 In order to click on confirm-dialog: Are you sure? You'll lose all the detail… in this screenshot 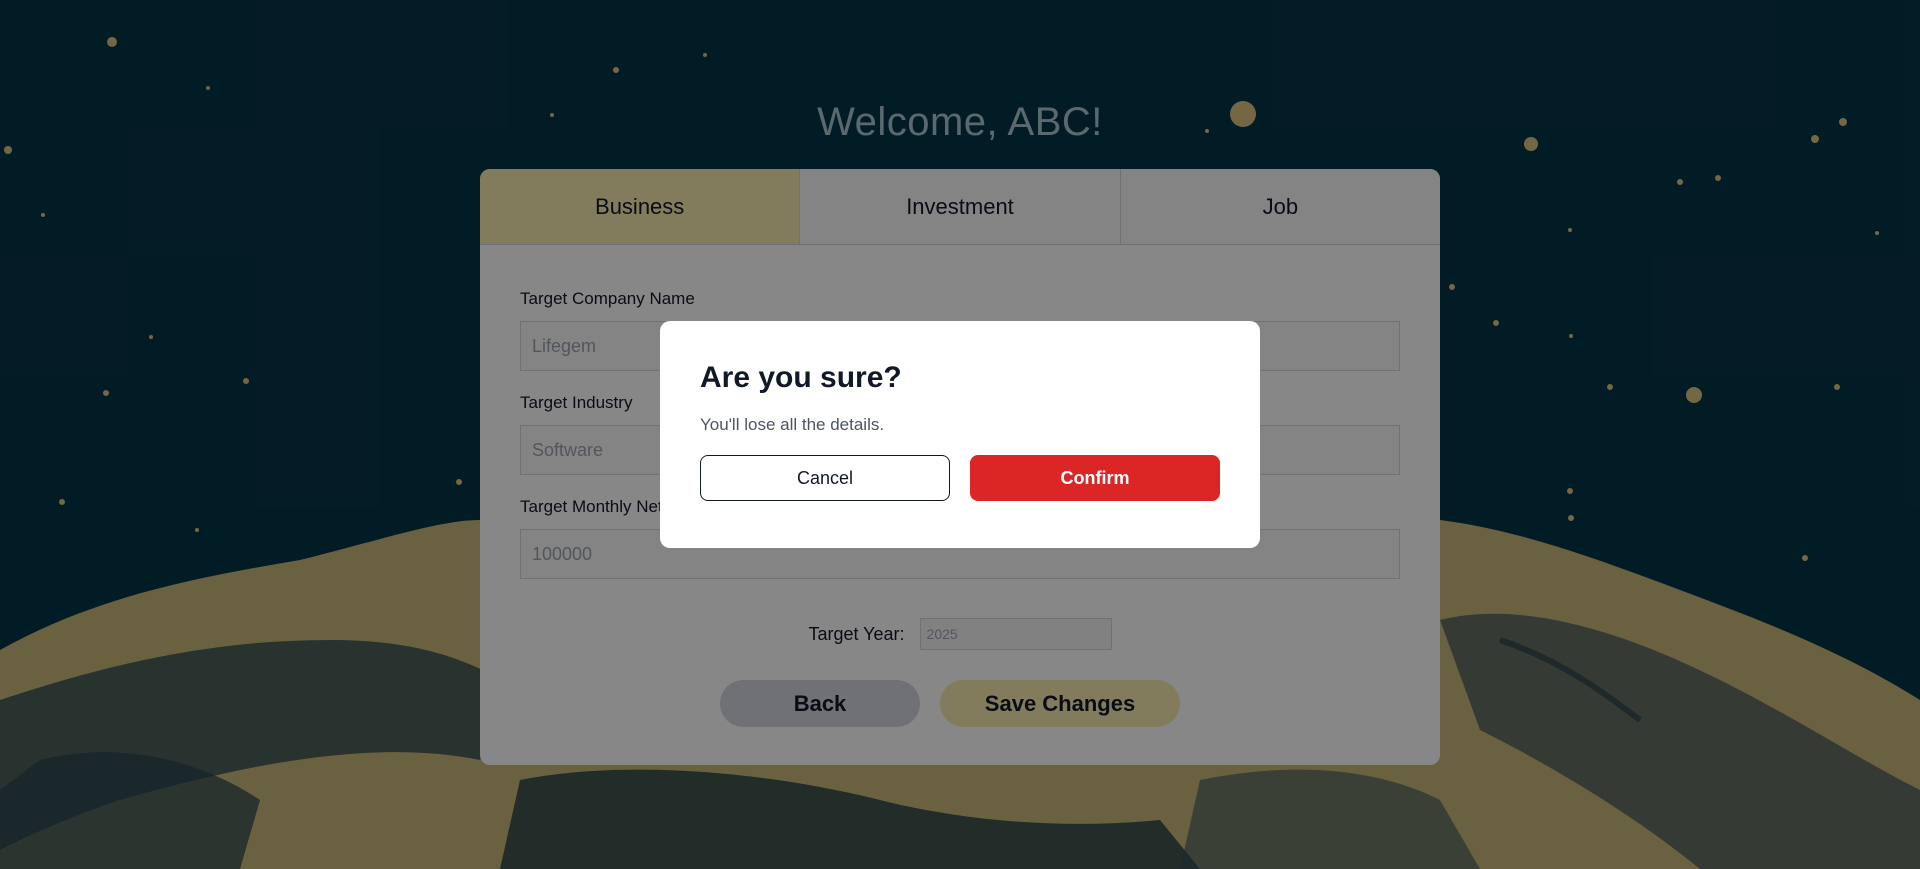, I will do `click(960, 434)`.